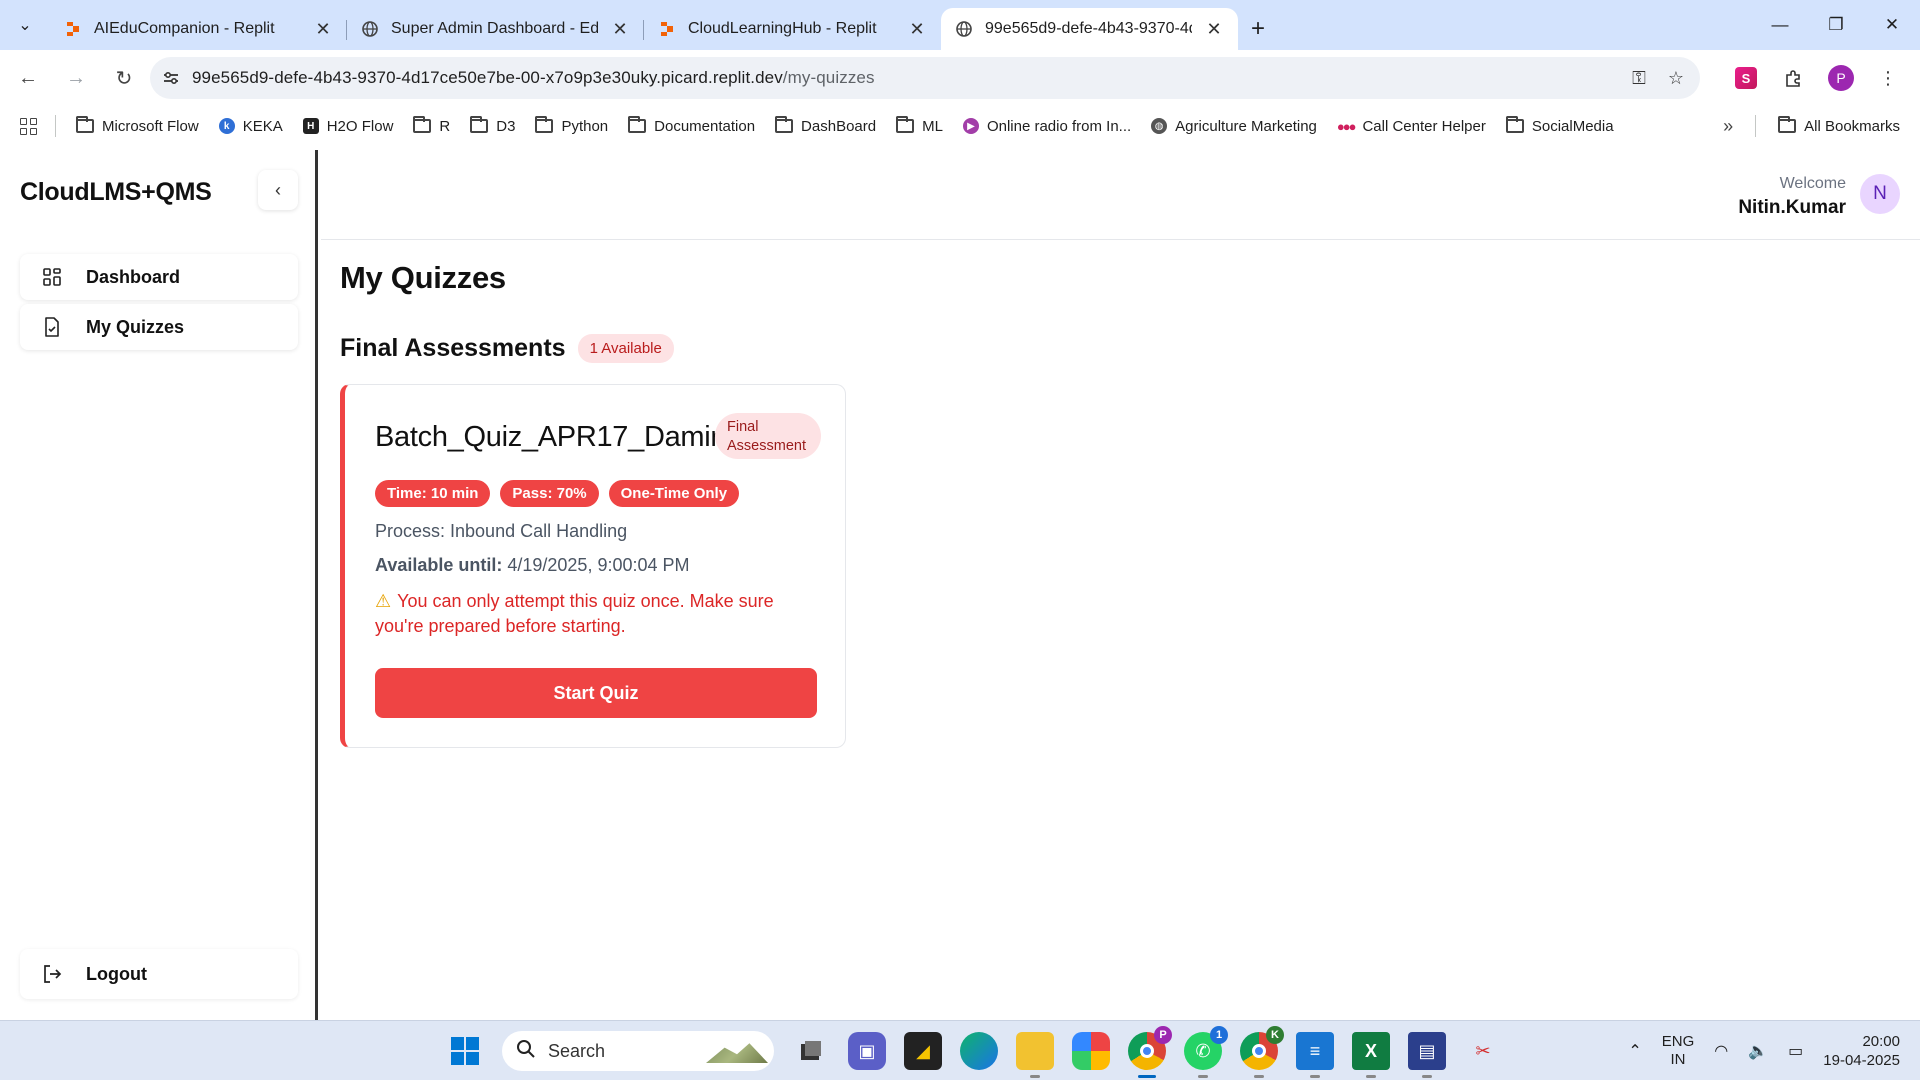 Image resolution: width=1920 pixels, height=1080 pixels. I want to click on chevron-left-icon: ‹, so click(278, 189).